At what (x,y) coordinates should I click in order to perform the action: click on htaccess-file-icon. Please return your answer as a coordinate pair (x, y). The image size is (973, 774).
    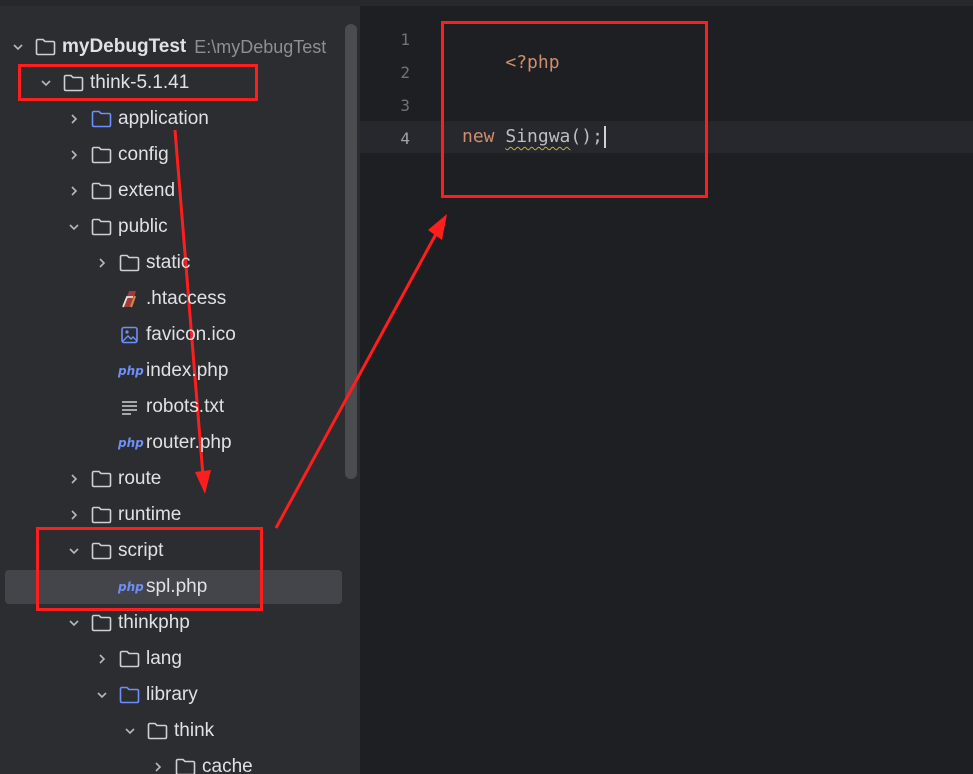
    Looking at the image, I should click on (129, 299).